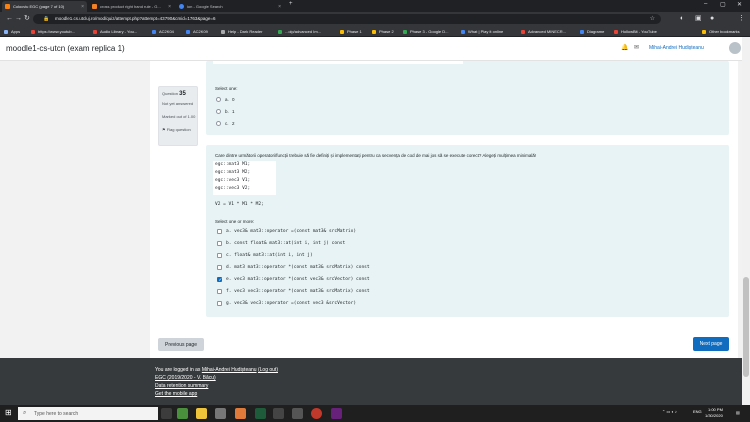  What do you see at coordinates (714, 415) in the screenshot?
I see `clock-date: 1/30/2020` at bounding box center [714, 415].